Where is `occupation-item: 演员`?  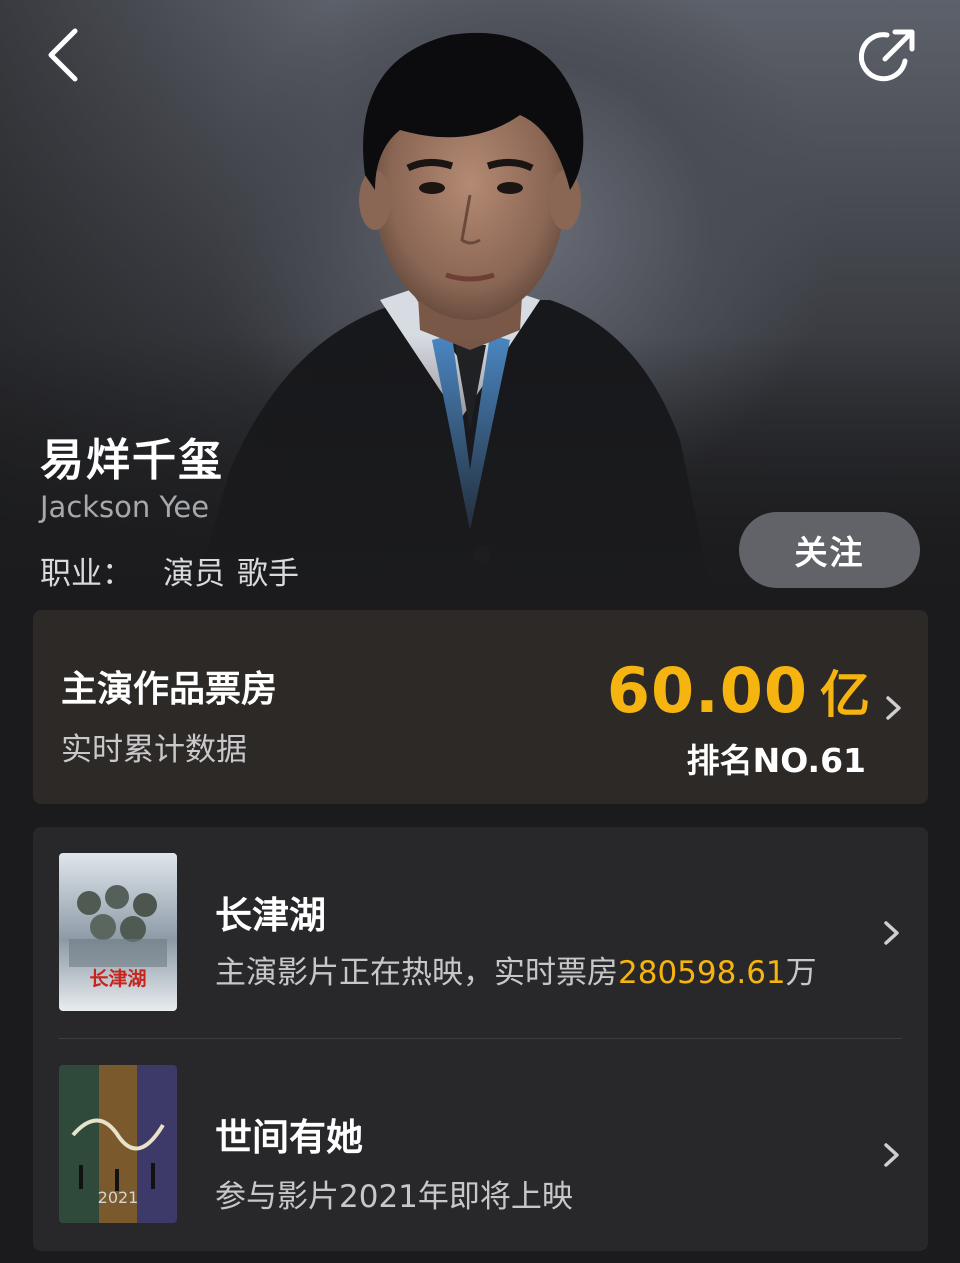 occupation-item: 演员 is located at coordinates (194, 574).